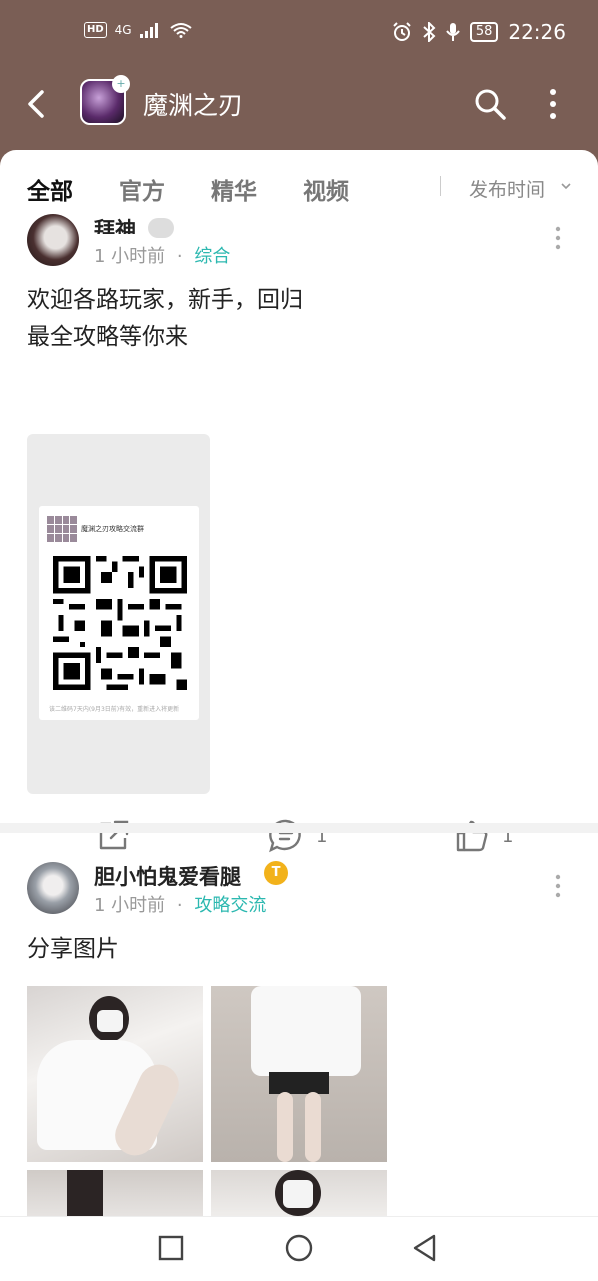  What do you see at coordinates (490, 104) in the screenshot?
I see `search-icon` at bounding box center [490, 104].